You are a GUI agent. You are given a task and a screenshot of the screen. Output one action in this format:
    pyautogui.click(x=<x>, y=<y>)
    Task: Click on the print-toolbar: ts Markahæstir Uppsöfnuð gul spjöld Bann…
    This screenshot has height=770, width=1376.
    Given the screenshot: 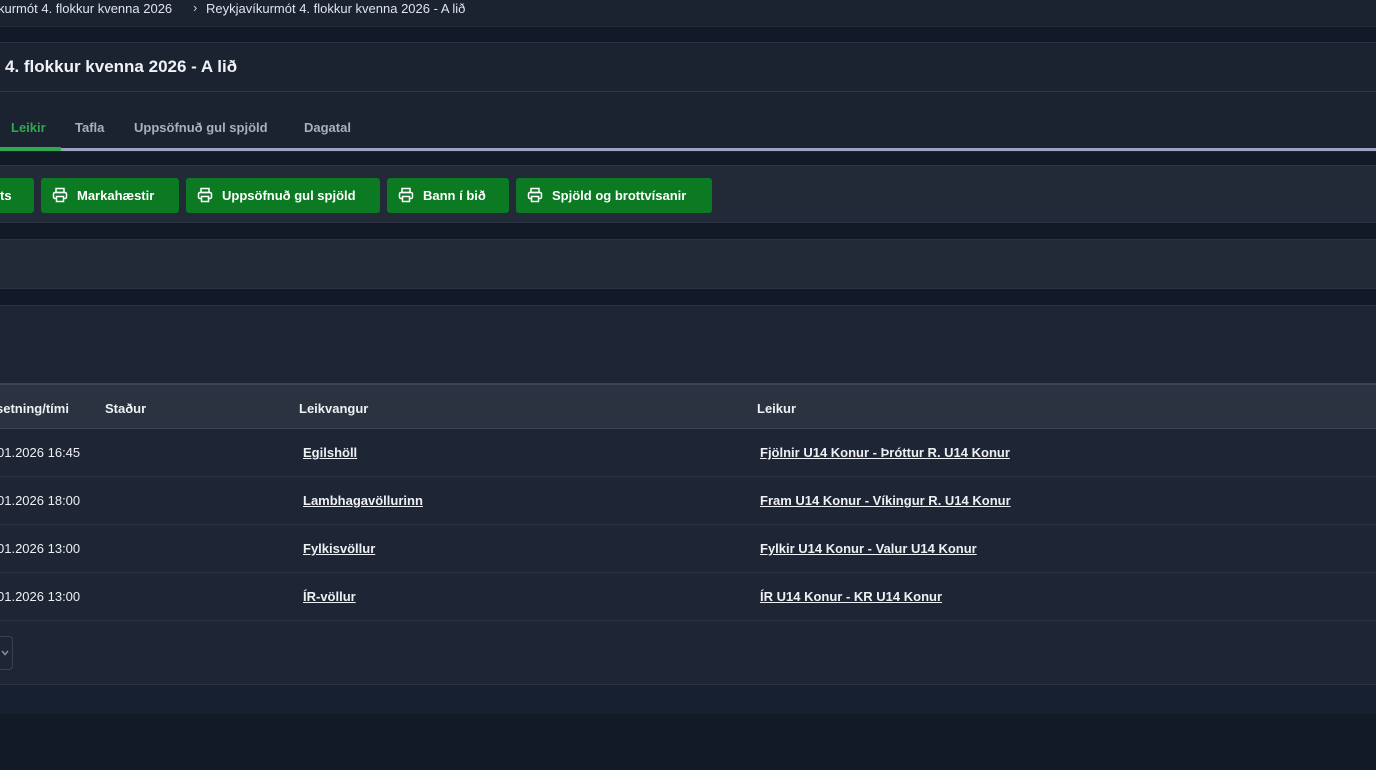 What is the action you would take?
    pyautogui.click(x=688, y=194)
    